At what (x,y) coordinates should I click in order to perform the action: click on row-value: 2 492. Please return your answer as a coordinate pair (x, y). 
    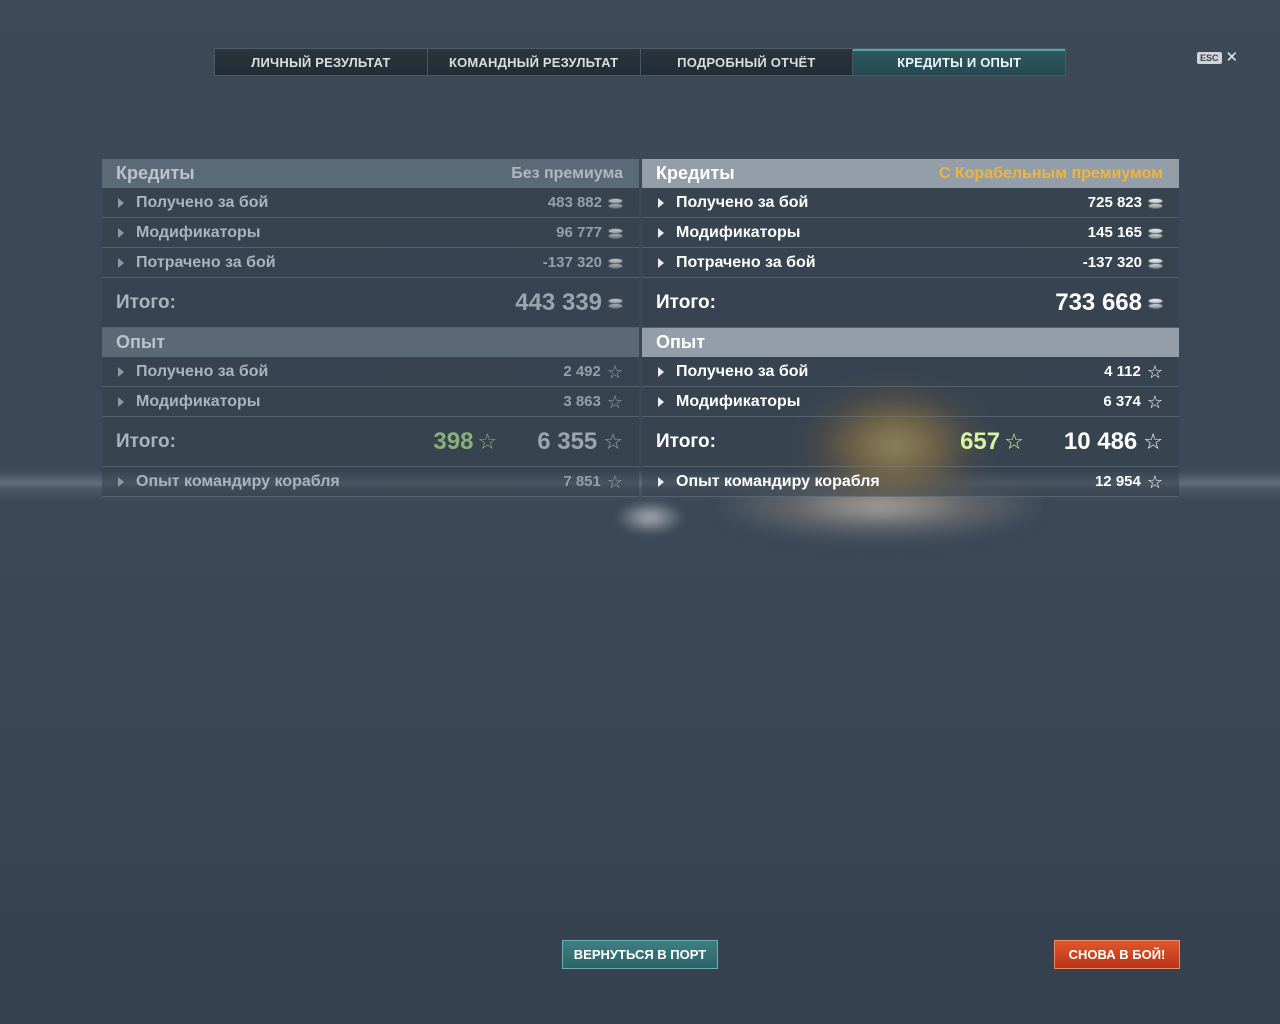
    Looking at the image, I should click on (582, 371).